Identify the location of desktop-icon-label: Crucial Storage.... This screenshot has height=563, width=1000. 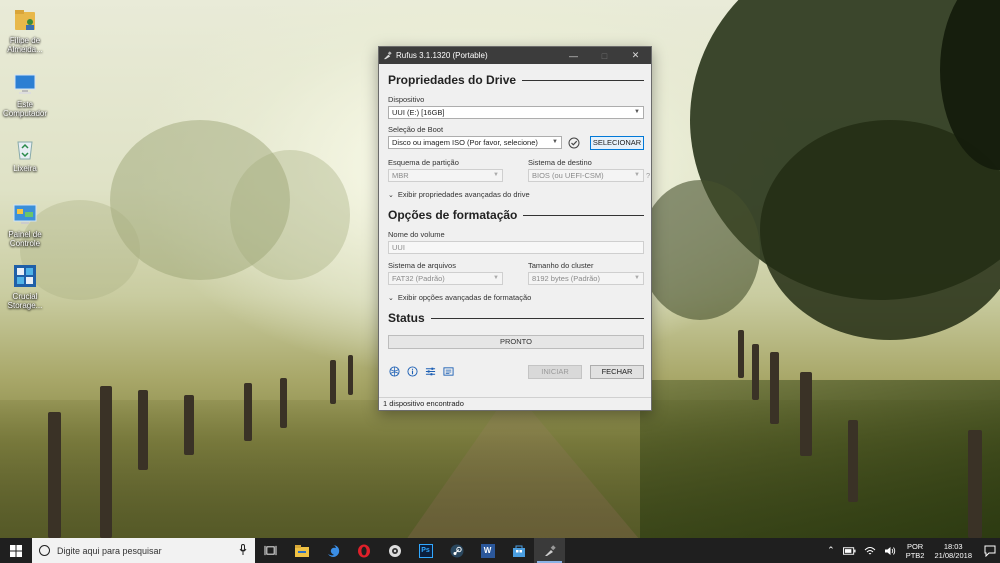
(25, 301).